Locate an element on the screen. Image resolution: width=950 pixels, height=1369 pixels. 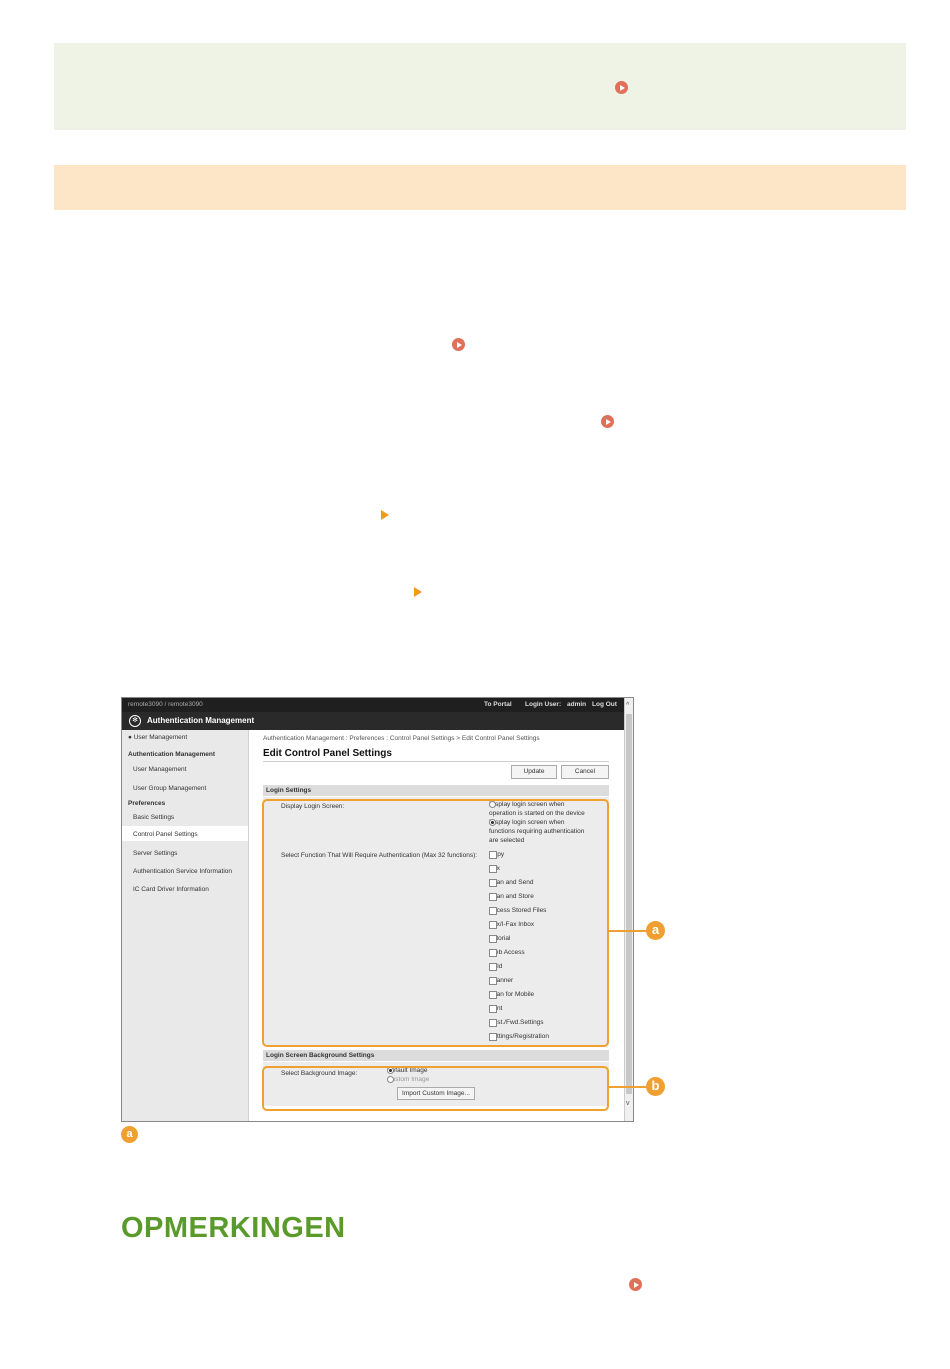
cancel-button: Cancel is located at coordinates (585, 772).